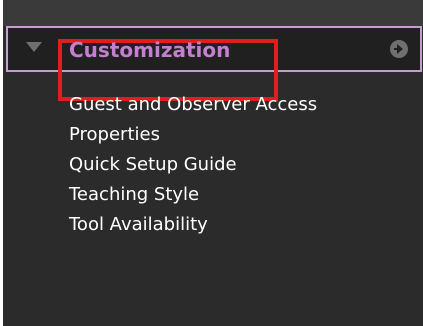  I want to click on arrow-right-circle-icon, so click(399, 49).